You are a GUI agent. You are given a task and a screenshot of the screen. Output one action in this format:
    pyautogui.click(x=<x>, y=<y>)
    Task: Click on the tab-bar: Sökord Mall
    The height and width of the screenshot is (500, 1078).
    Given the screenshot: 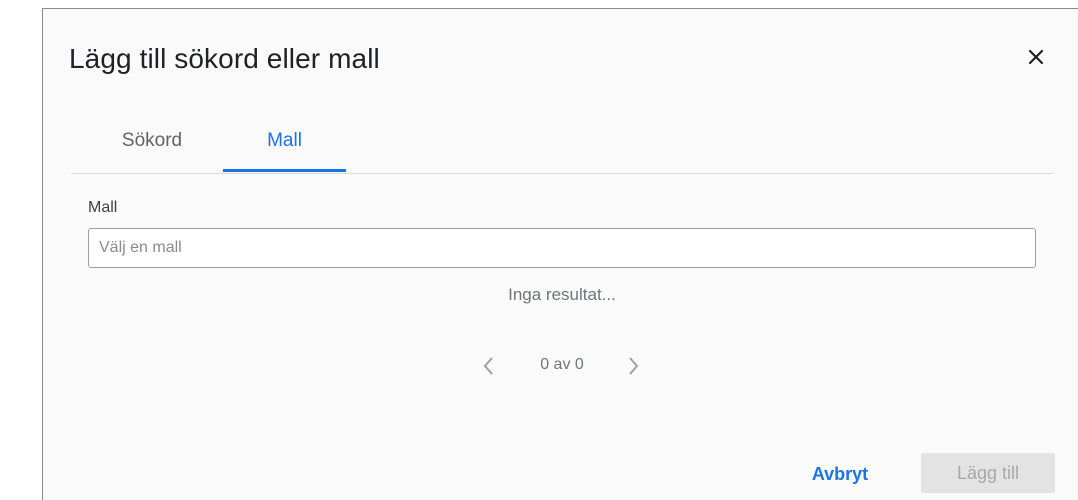 What is the action you would take?
    pyautogui.click(x=562, y=143)
    